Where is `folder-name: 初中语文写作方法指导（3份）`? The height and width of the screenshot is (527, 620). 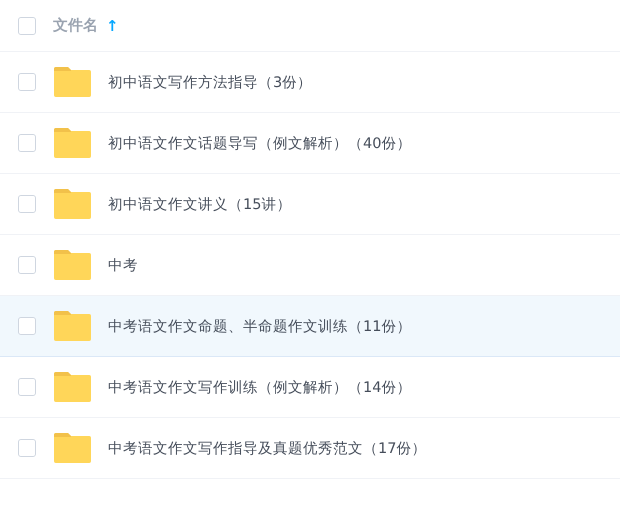 folder-name: 初中语文写作方法指导（3份） is located at coordinates (210, 82).